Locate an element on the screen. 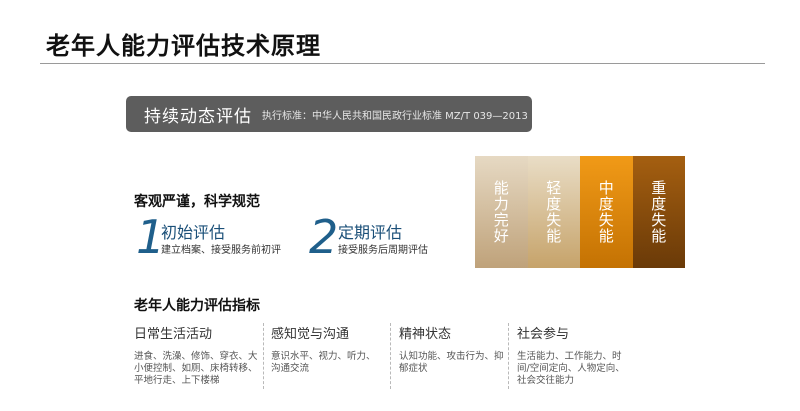  step-subtitle: 接受服务后周期评估 is located at coordinates (383, 250).